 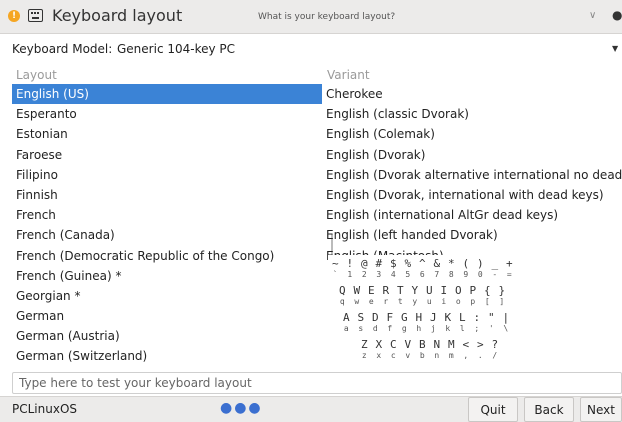 What do you see at coordinates (327, 17) in the screenshot?
I see `page-question: What is your keyboard layout?` at bounding box center [327, 17].